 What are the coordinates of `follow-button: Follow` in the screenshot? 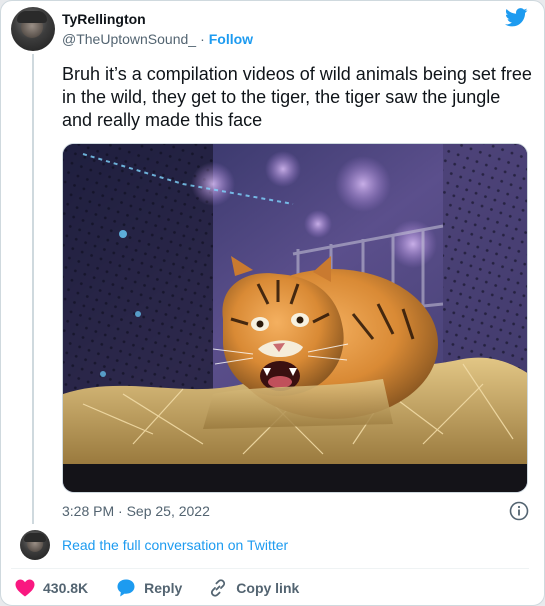 It's located at (231, 39).